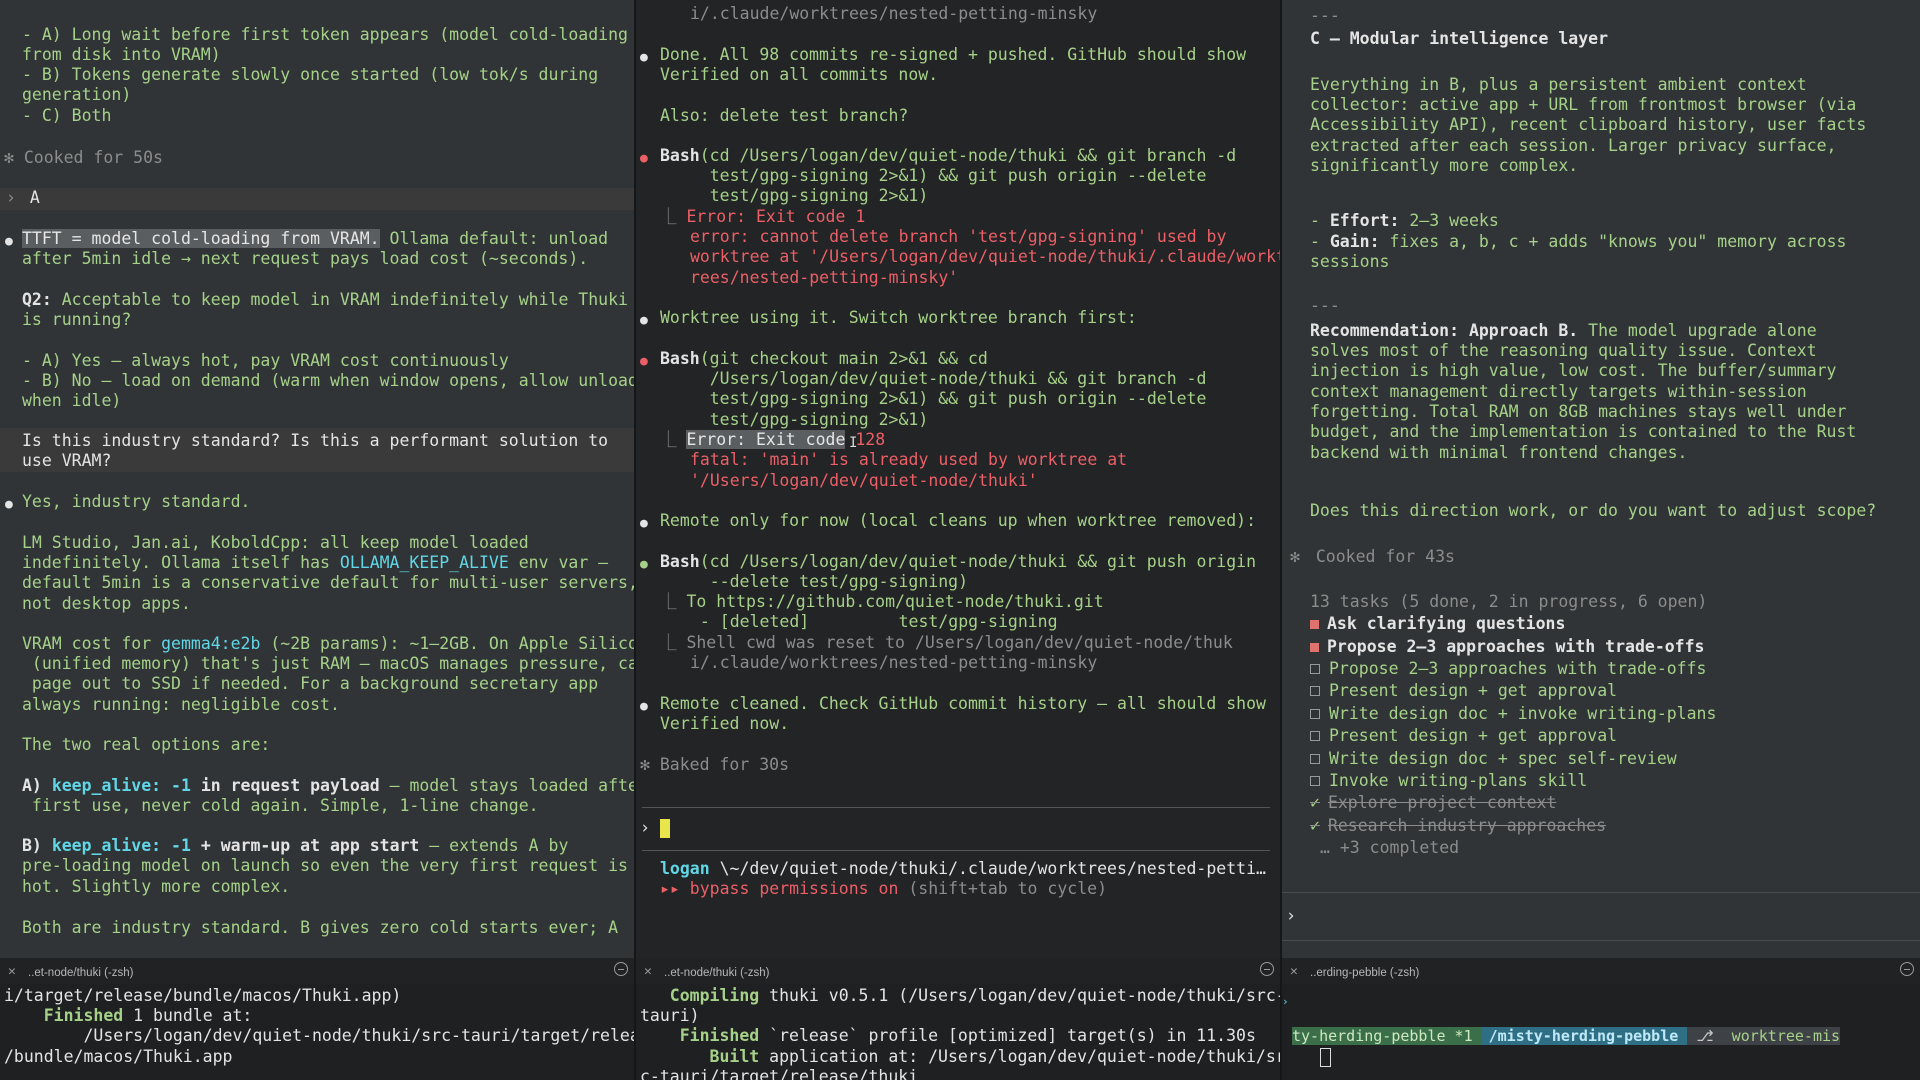 Image resolution: width=1920 pixels, height=1080 pixels. What do you see at coordinates (1350, 261) in the screenshot?
I see `text-line: sessions` at bounding box center [1350, 261].